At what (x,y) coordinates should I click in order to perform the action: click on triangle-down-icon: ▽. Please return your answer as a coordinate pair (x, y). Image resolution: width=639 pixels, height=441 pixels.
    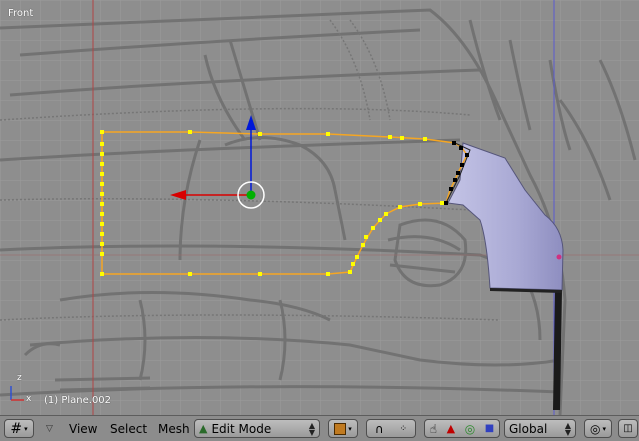
    Looking at the image, I should click on (49, 429).